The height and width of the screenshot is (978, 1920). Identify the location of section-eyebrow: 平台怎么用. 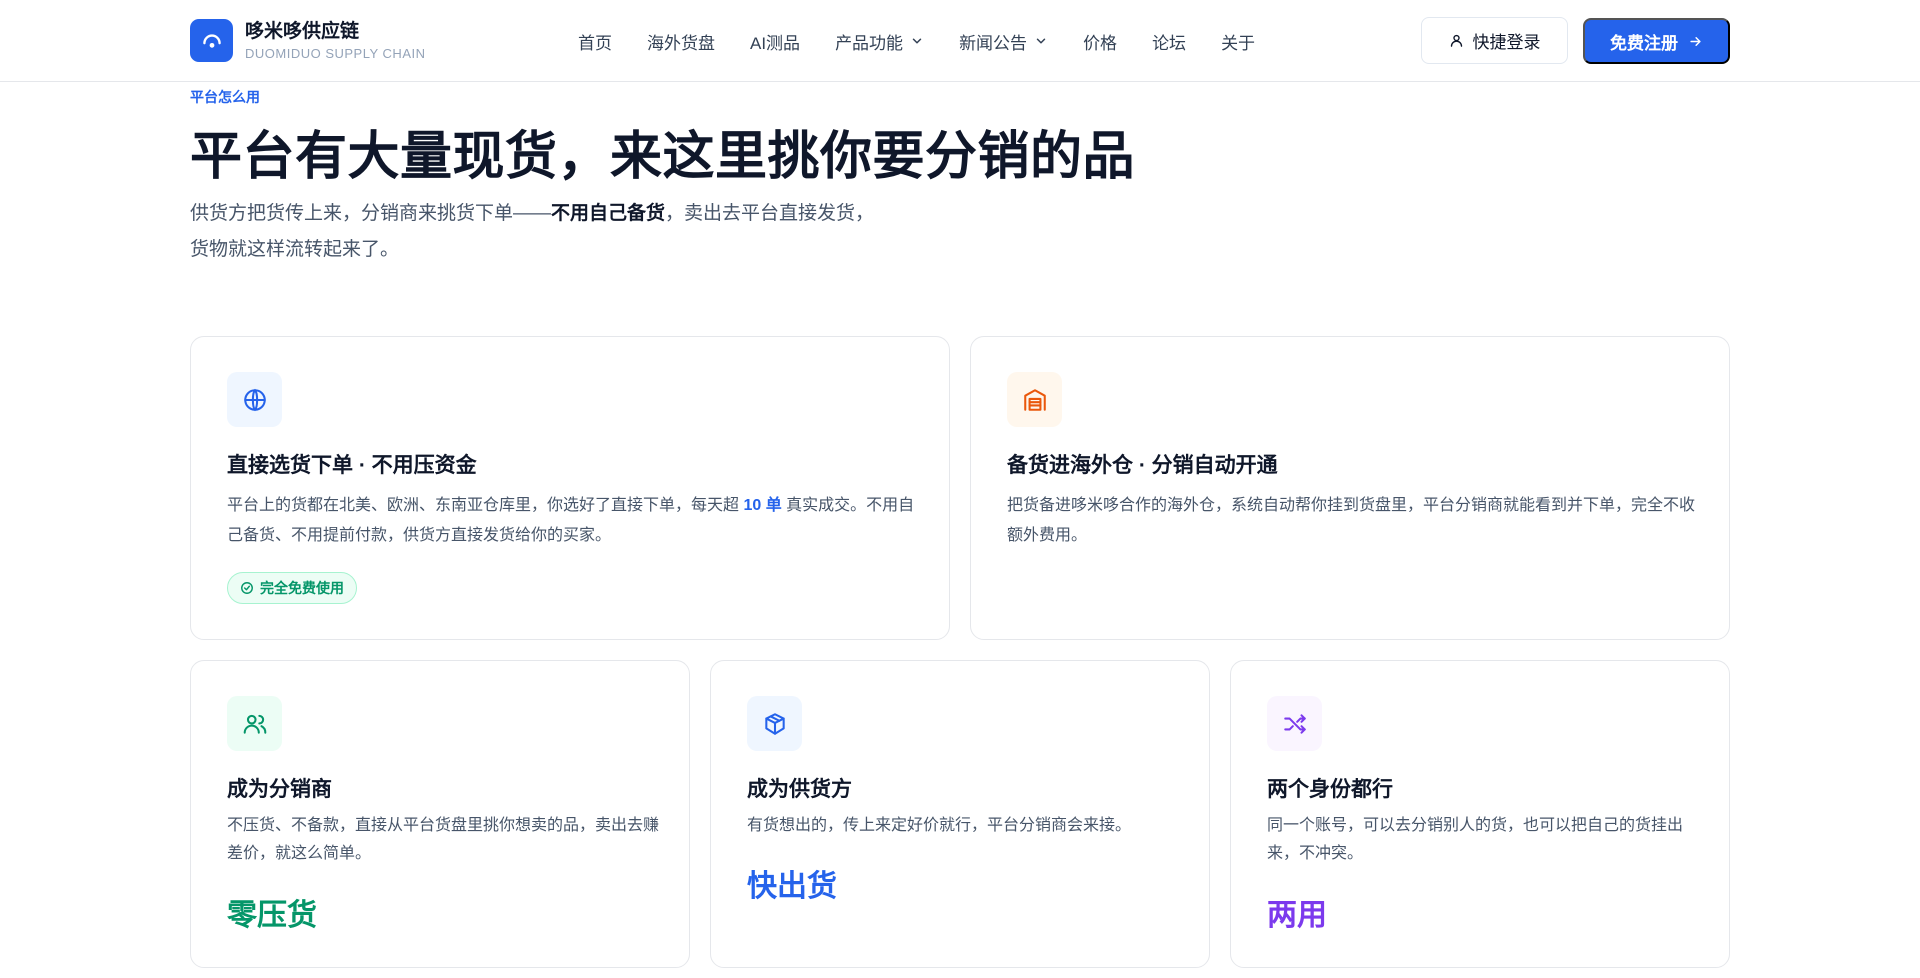
(225, 97).